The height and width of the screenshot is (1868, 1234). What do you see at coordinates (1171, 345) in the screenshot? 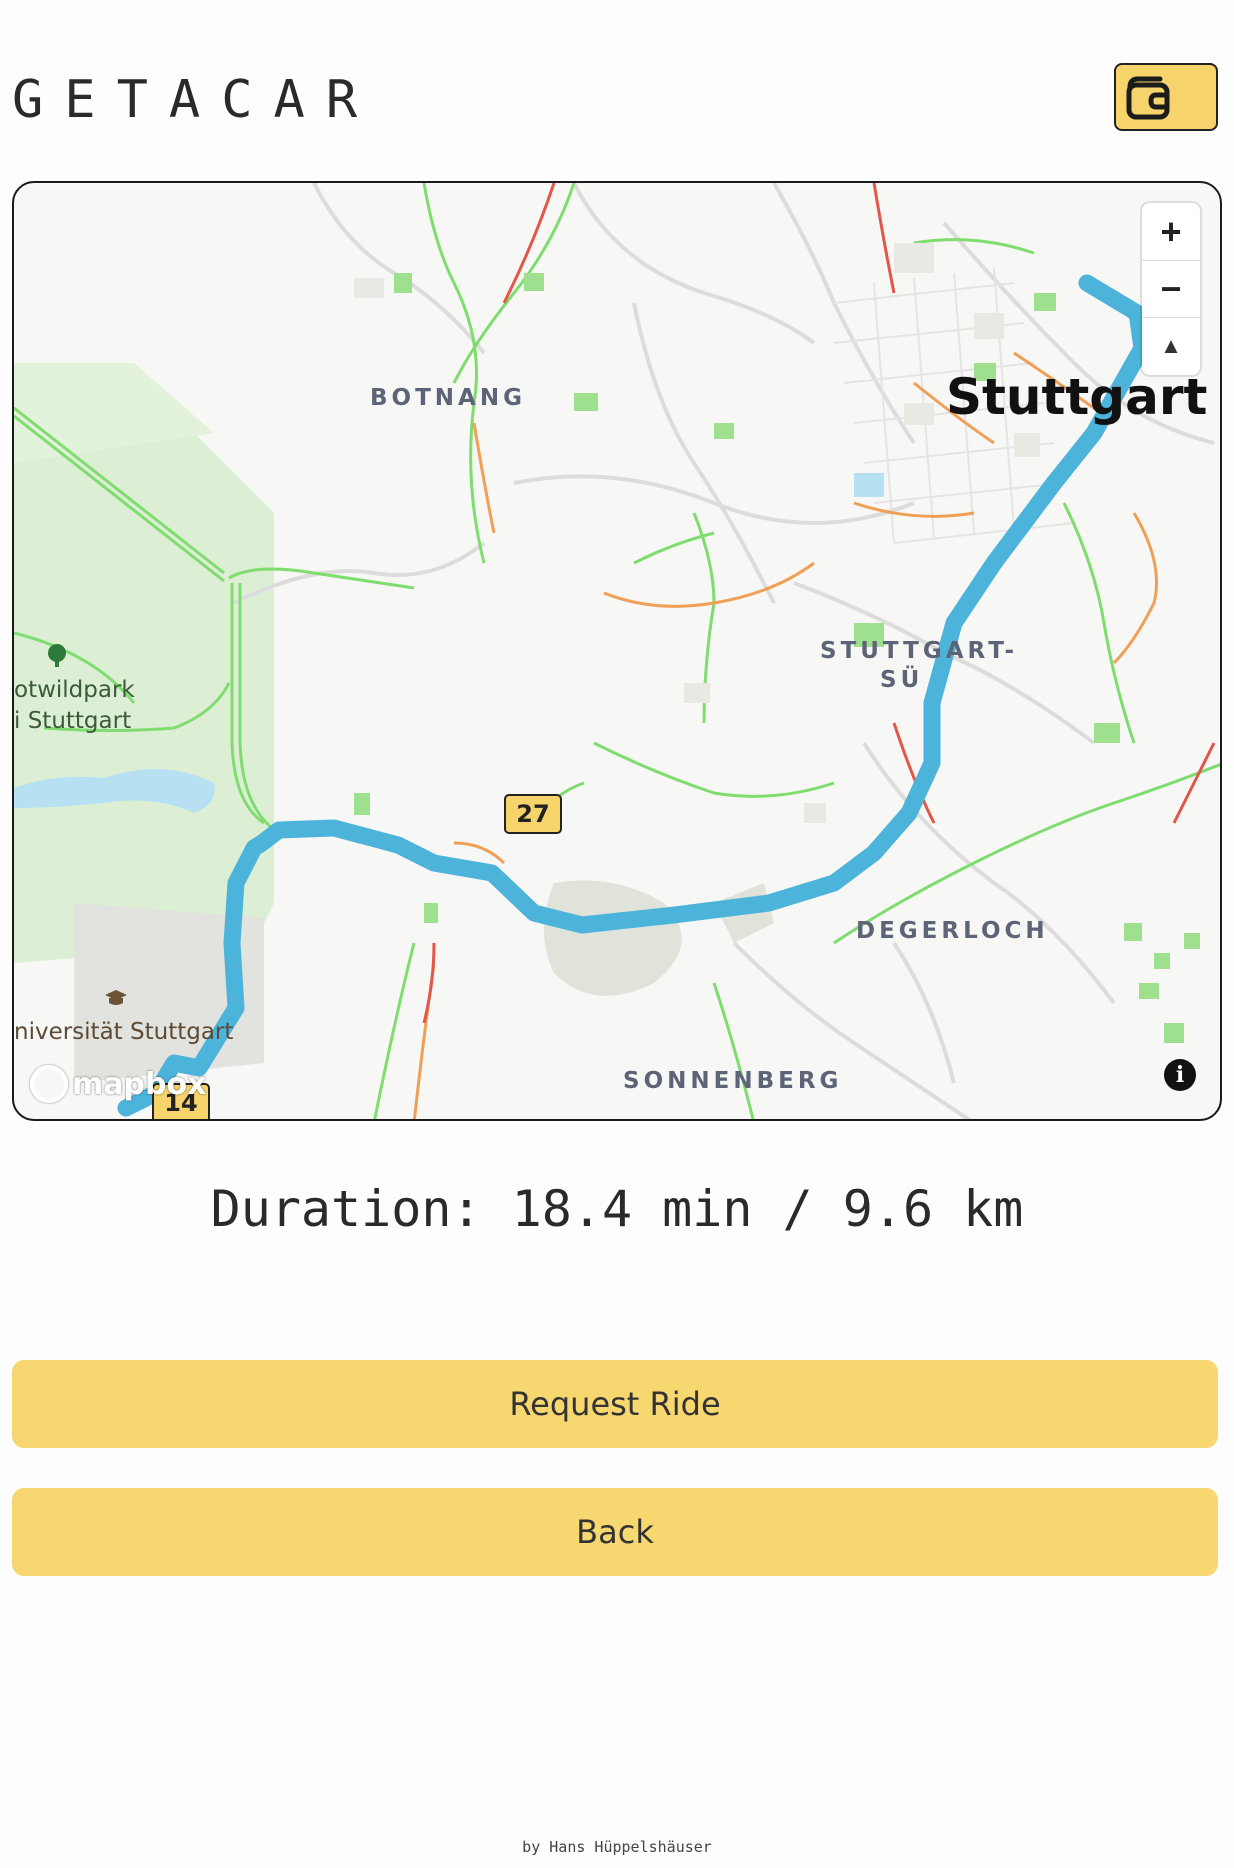
I see `compass-button: ▲` at bounding box center [1171, 345].